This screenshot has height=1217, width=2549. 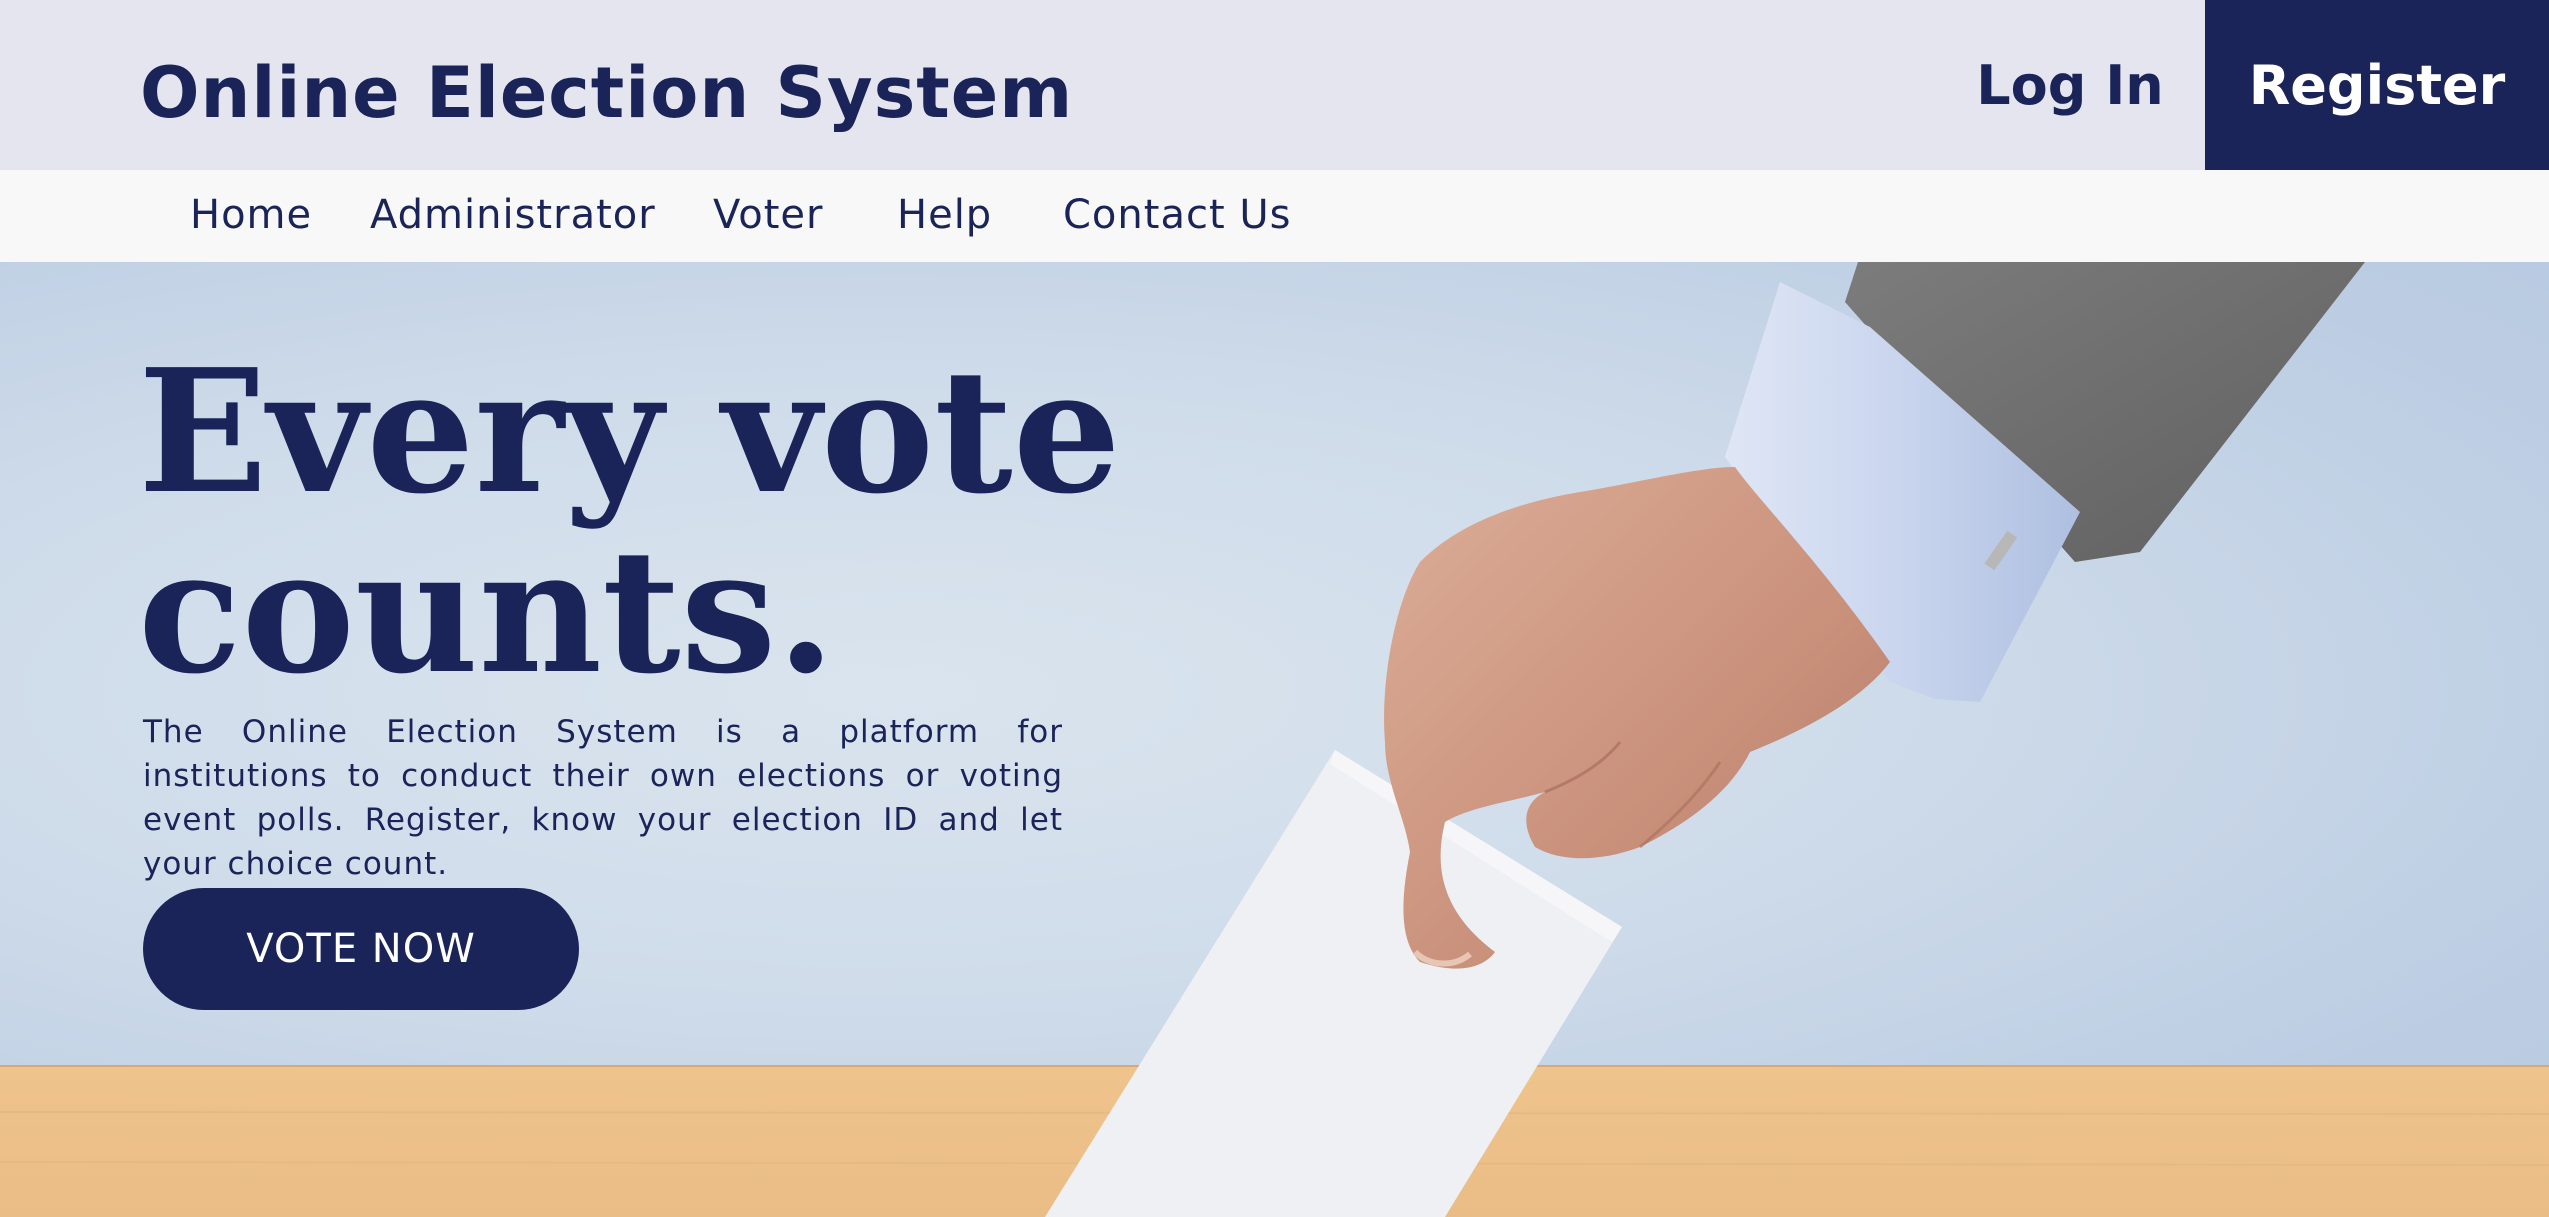 I want to click on login-button: Log In, so click(x=2070, y=85).